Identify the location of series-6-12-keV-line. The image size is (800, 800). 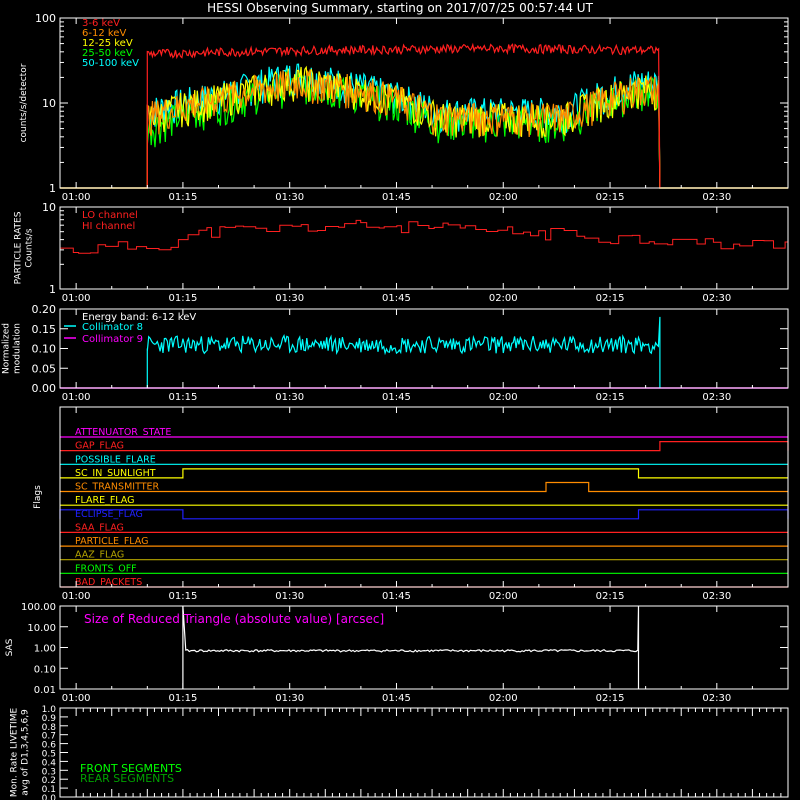
(424, 129).